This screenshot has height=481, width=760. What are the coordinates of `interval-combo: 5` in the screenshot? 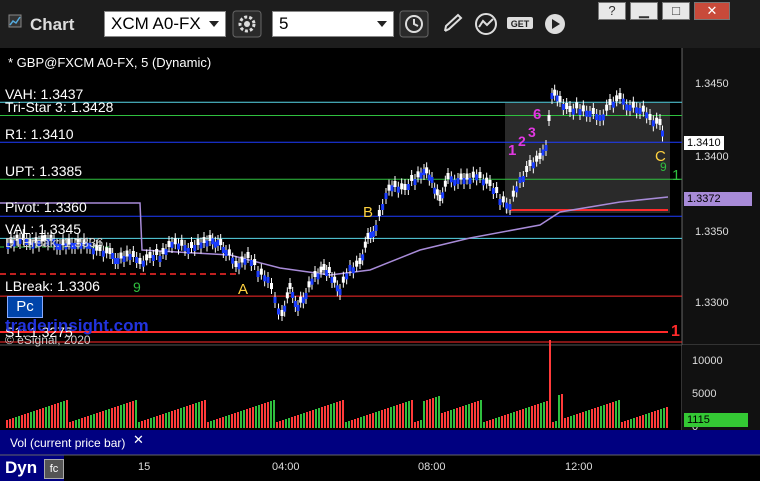 It's located at (333, 24).